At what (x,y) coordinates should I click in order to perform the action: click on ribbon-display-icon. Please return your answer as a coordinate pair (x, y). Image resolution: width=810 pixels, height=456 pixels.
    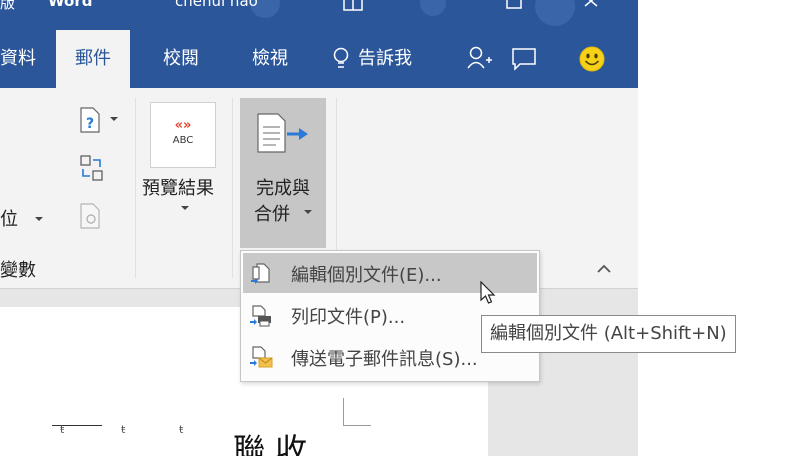
    Looking at the image, I should click on (353, 8).